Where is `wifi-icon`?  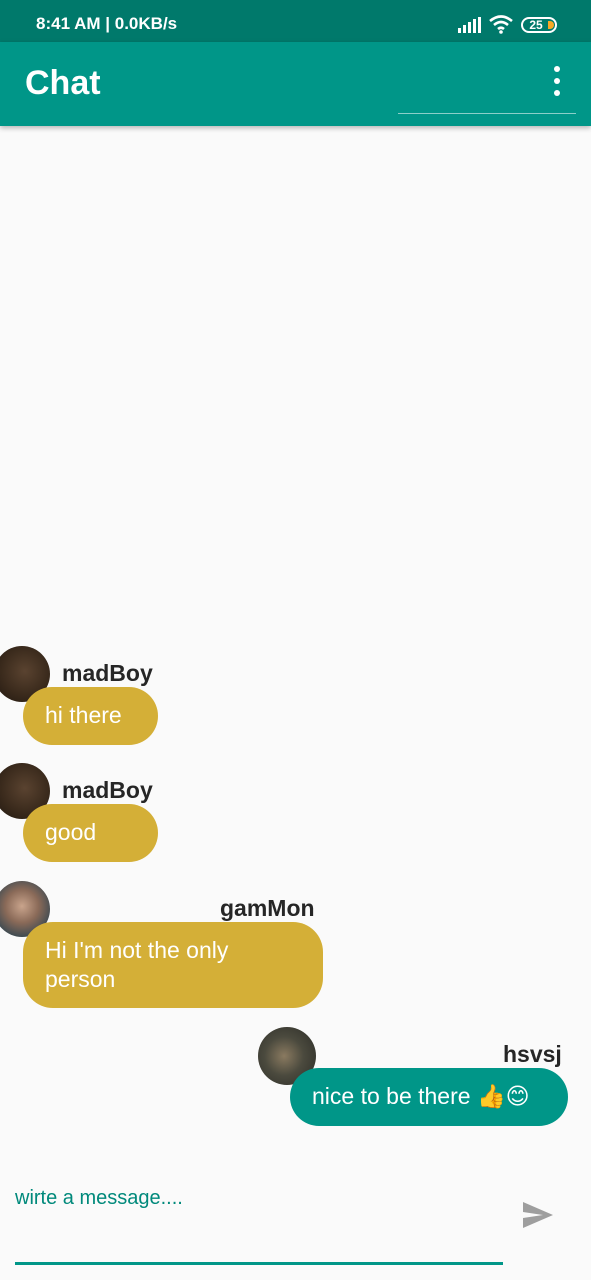
wifi-icon is located at coordinates (501, 24).